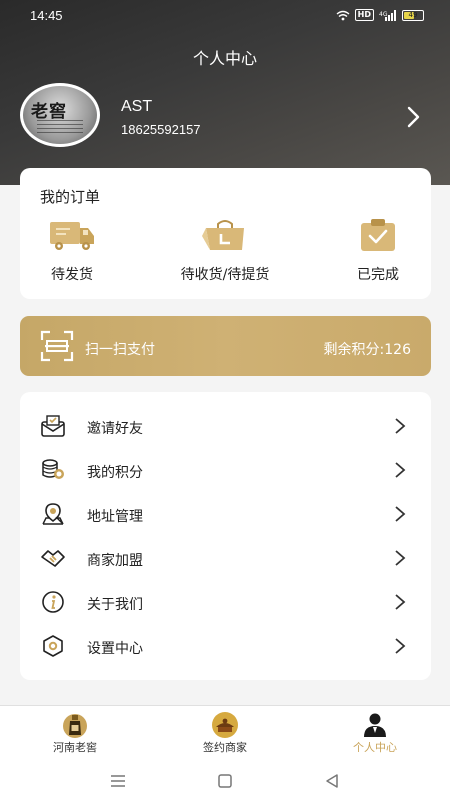  I want to click on order-completed: 已完成, so click(378, 253).